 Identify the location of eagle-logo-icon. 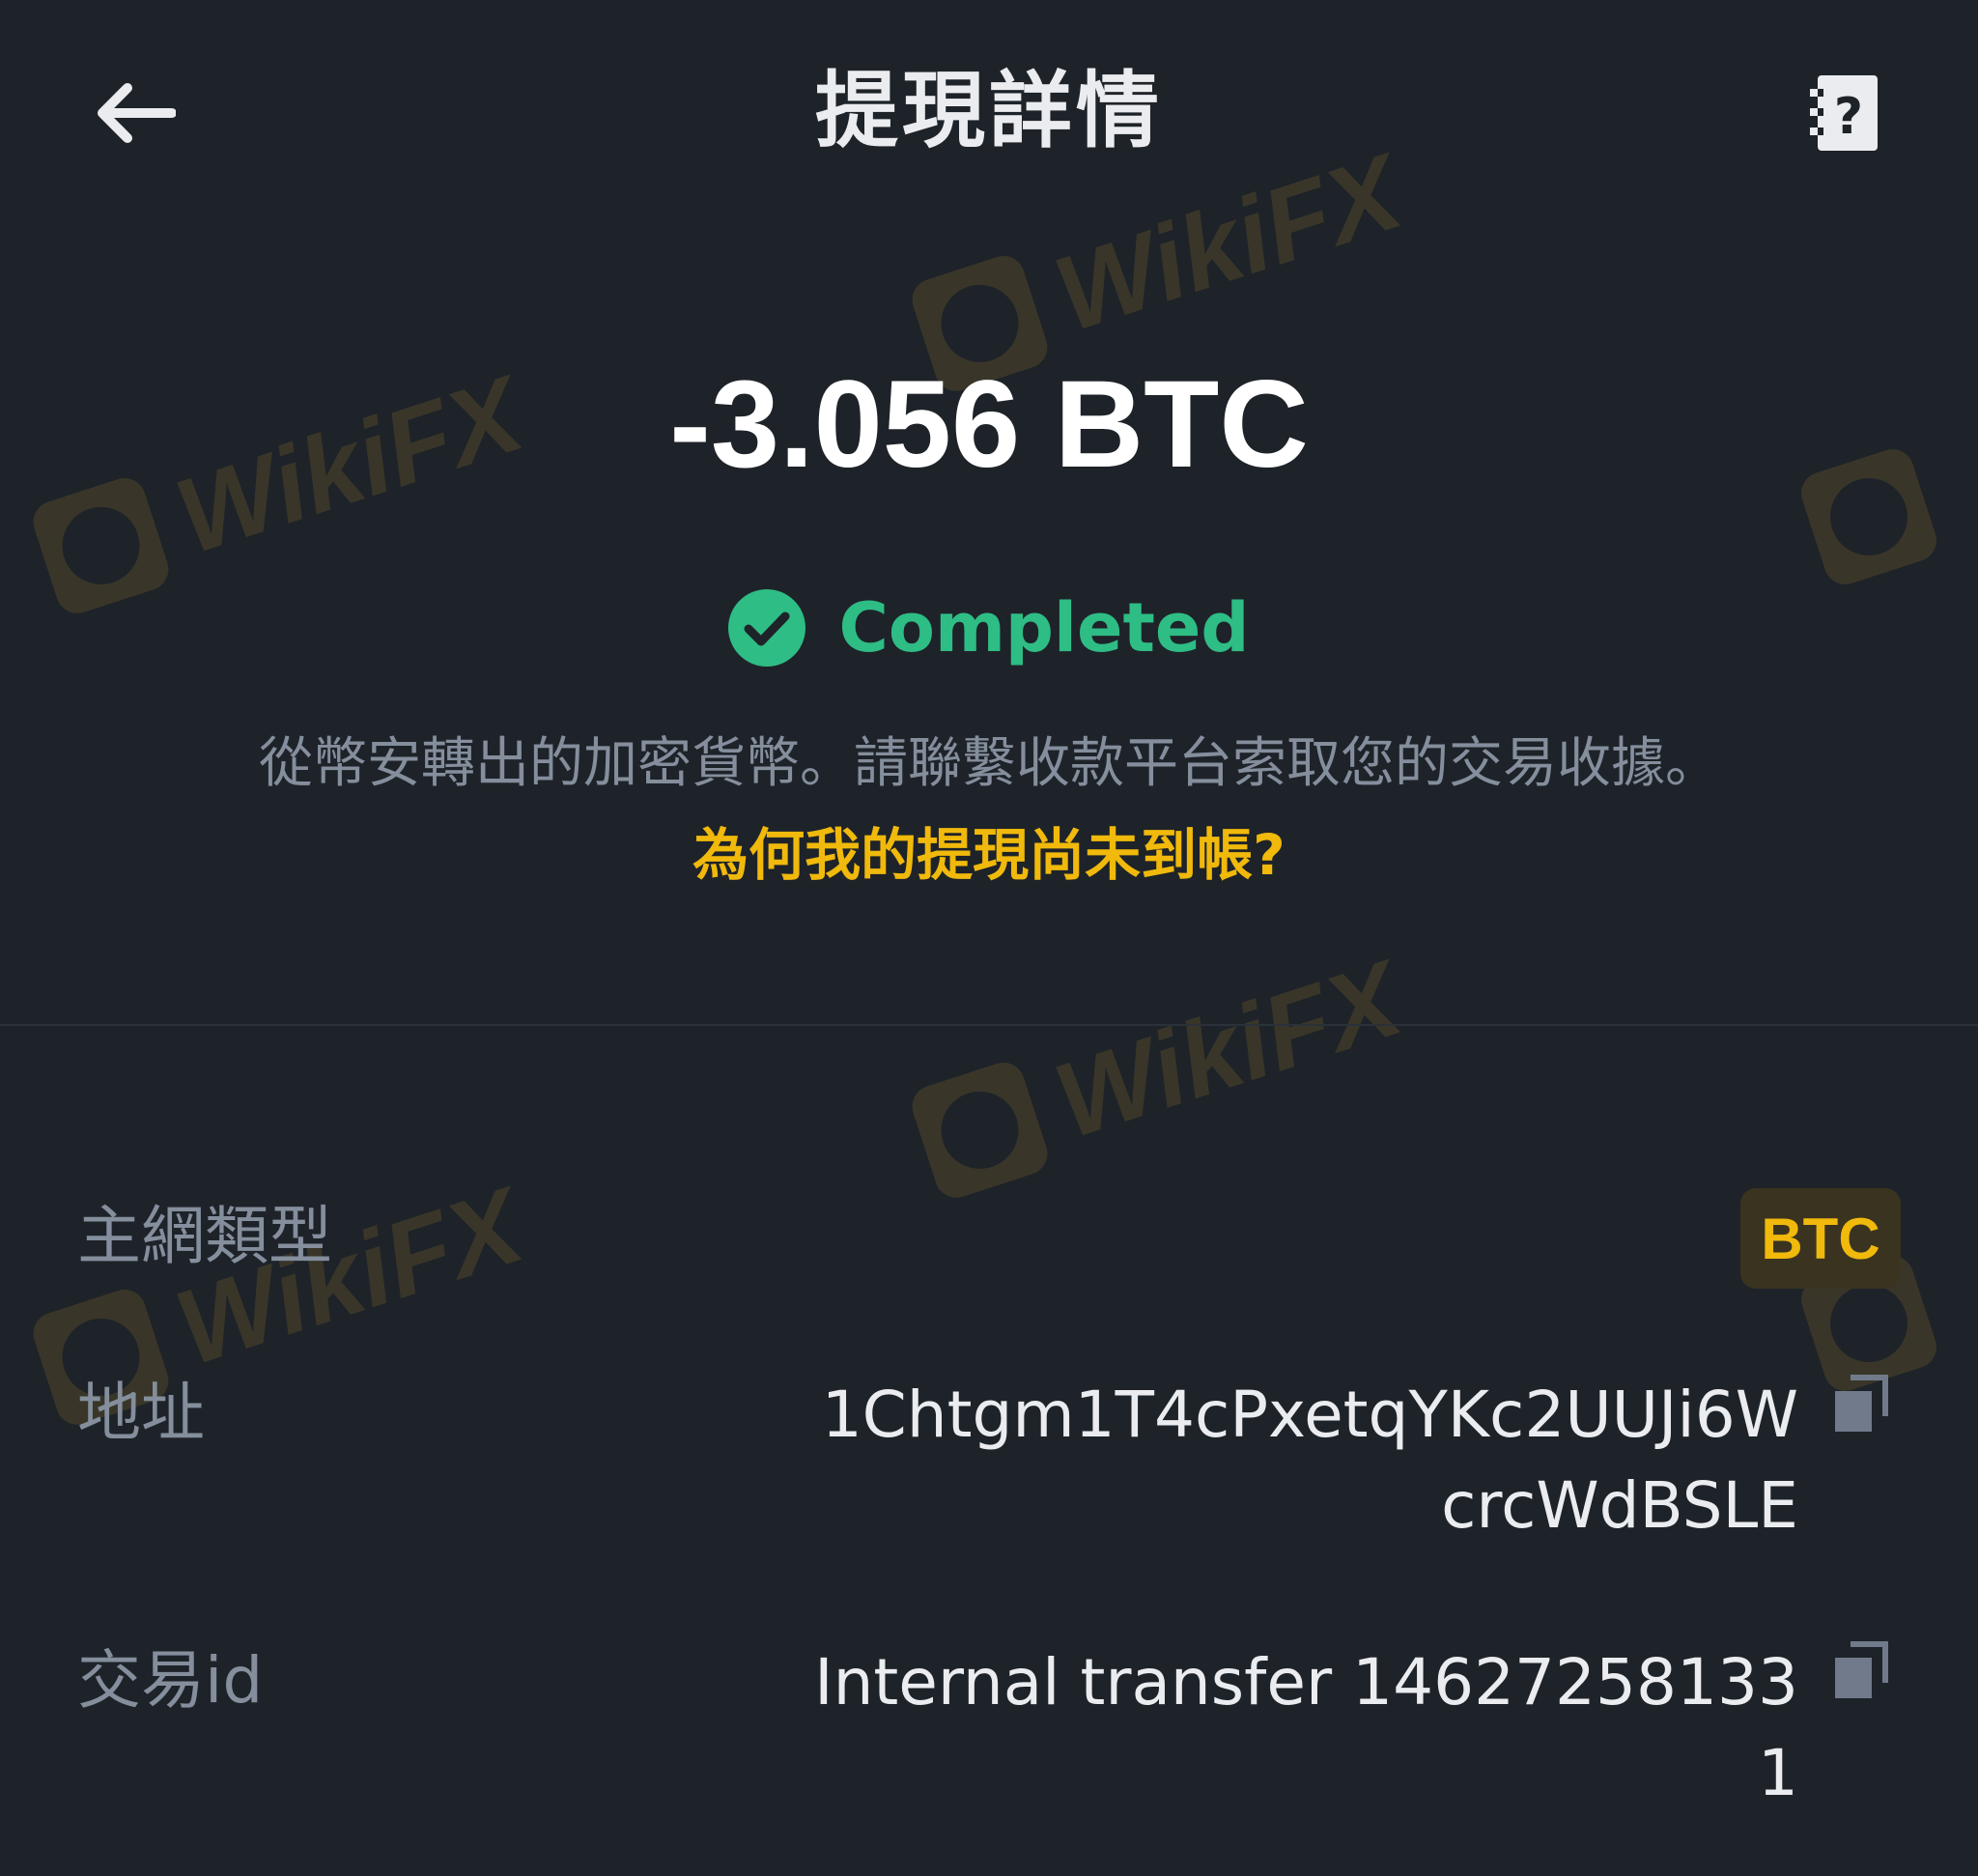
(980, 1131).